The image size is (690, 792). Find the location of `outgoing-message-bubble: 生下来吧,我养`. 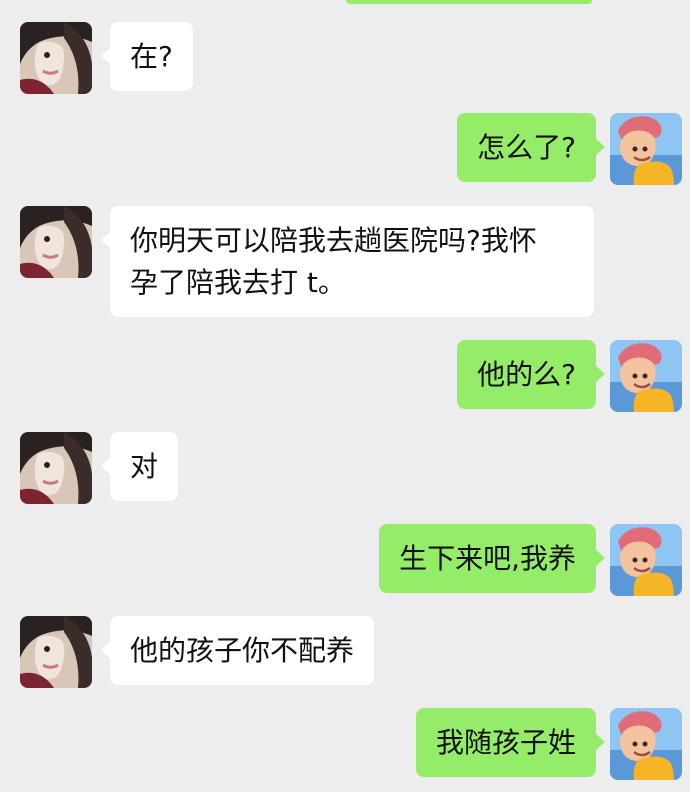

outgoing-message-bubble: 生下来吧,我养 is located at coordinates (492, 558).